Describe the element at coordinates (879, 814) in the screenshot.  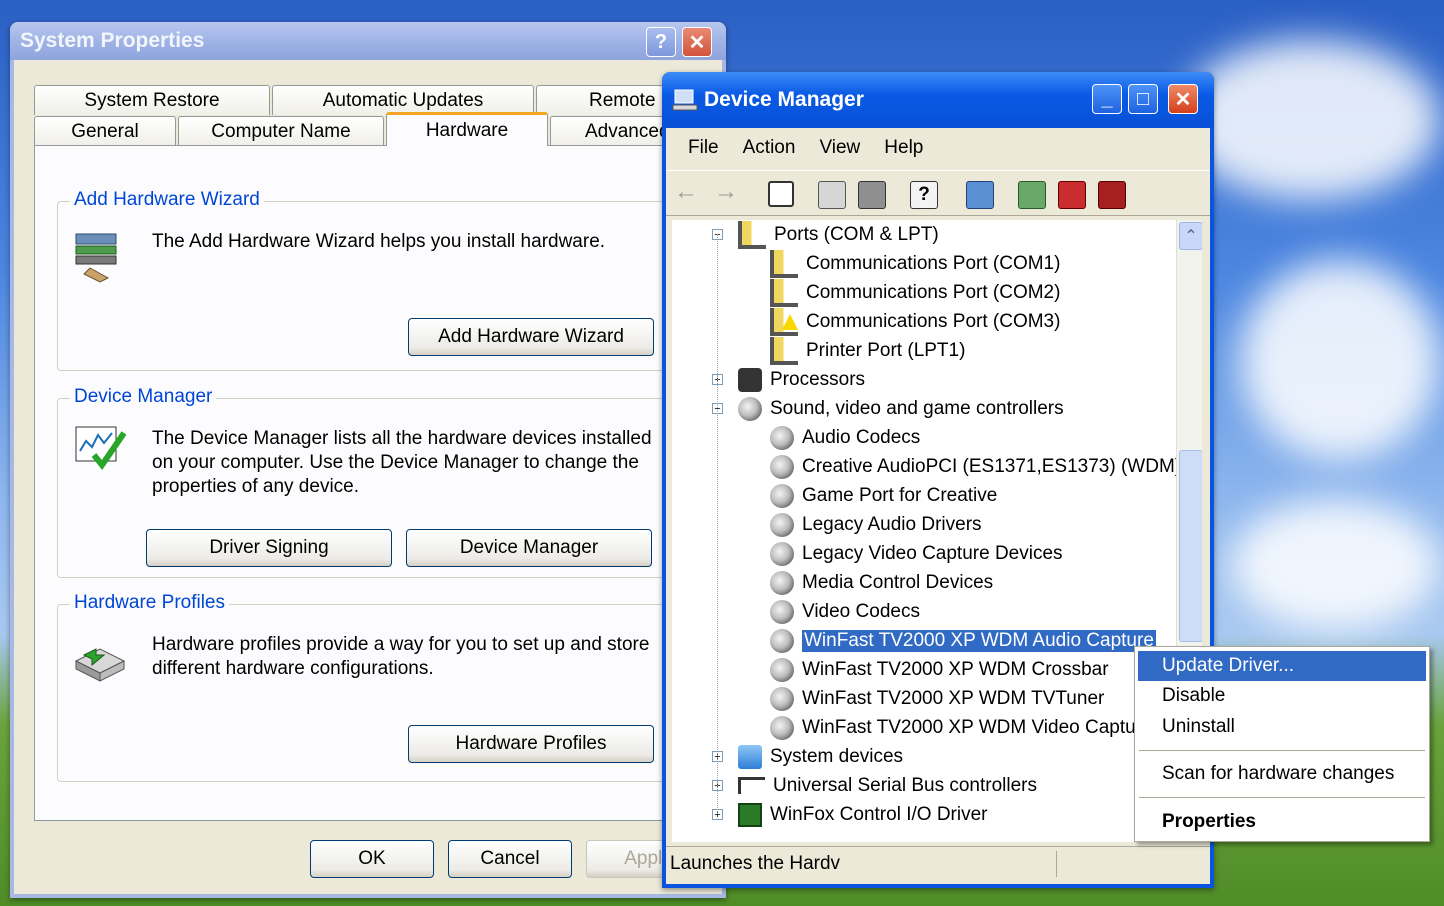
I see `tree-node-label: WinFox Control I/O Driver` at that location.